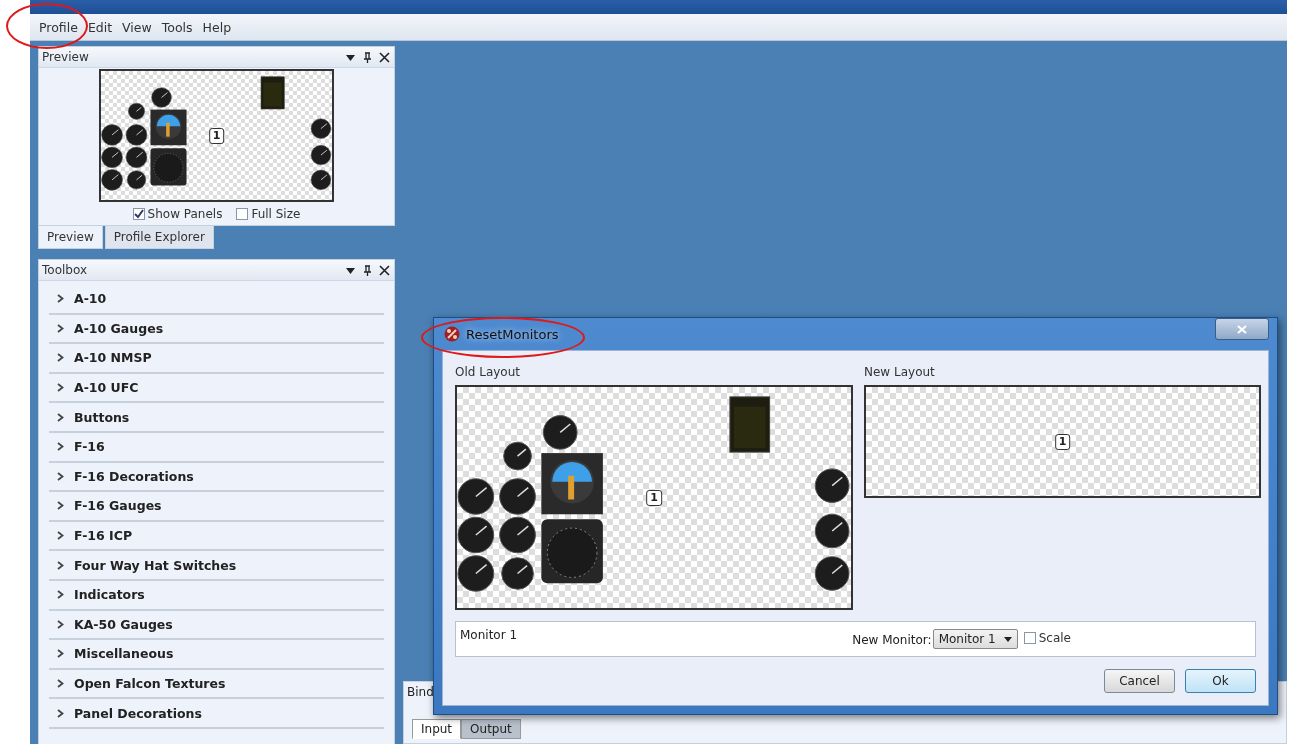 This screenshot has width=1290, height=744. Describe the element at coordinates (975, 639) in the screenshot. I see `monitor-dropdown: Monitor 1` at that location.